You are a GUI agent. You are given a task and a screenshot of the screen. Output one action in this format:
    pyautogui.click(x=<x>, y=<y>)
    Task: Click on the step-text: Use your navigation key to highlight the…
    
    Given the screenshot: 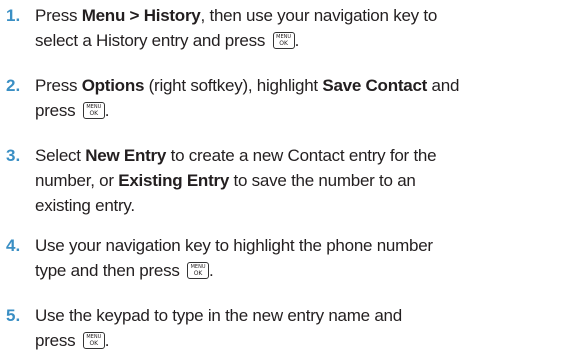 What is the action you would take?
    pyautogui.click(x=302, y=258)
    